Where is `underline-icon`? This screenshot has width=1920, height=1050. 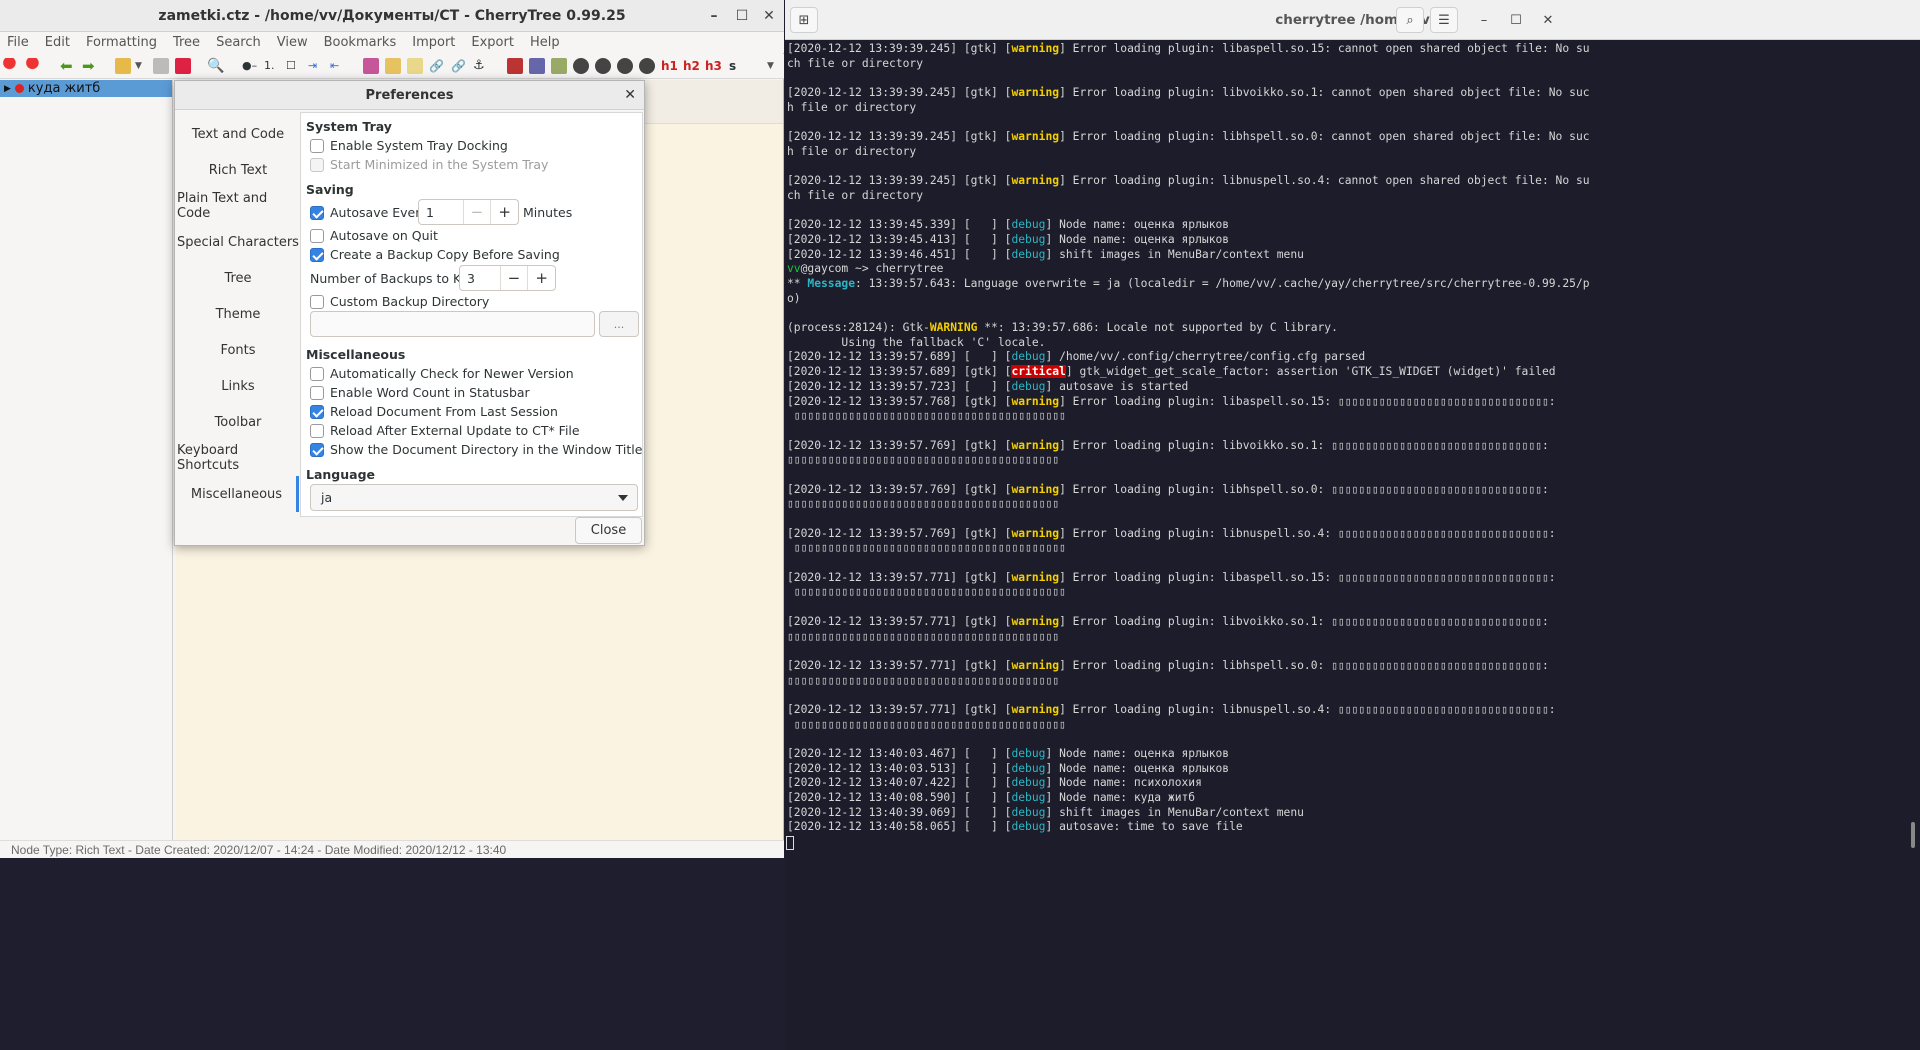
underline-icon is located at coordinates (625, 66).